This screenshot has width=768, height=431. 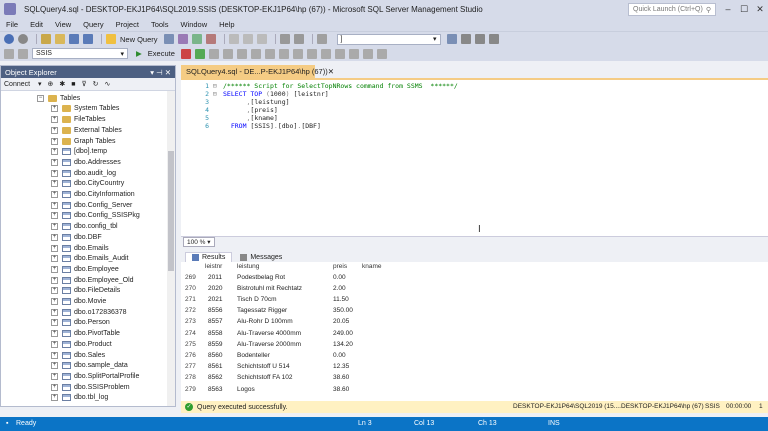 I want to click on cell-leistnr: 8558, so click(x=215, y=333).